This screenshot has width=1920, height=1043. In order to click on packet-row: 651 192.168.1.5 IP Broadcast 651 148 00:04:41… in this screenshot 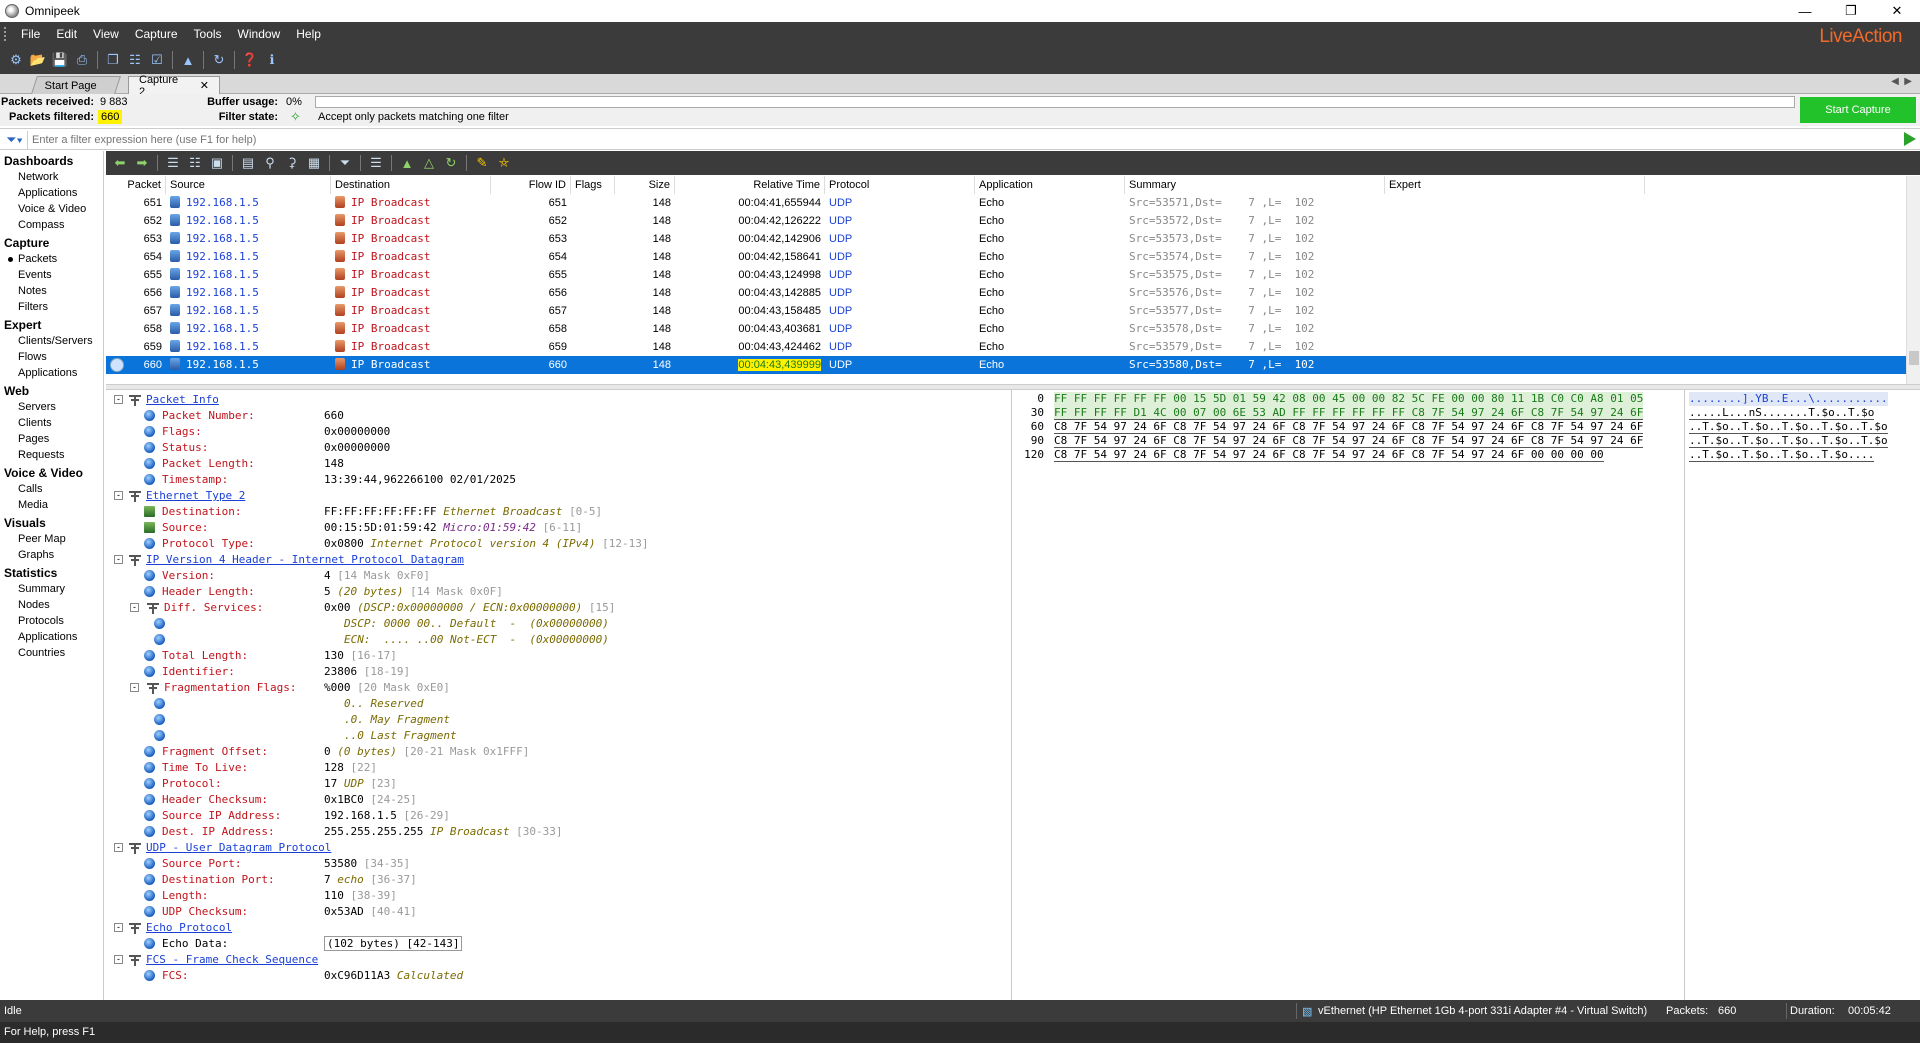, I will do `click(1006, 203)`.